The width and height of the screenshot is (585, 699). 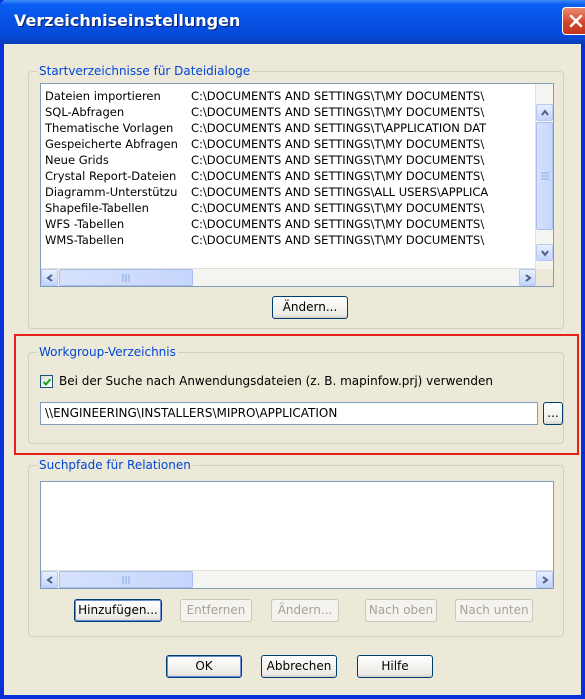 What do you see at coordinates (544, 277) in the screenshot?
I see `scroll-corner` at bounding box center [544, 277].